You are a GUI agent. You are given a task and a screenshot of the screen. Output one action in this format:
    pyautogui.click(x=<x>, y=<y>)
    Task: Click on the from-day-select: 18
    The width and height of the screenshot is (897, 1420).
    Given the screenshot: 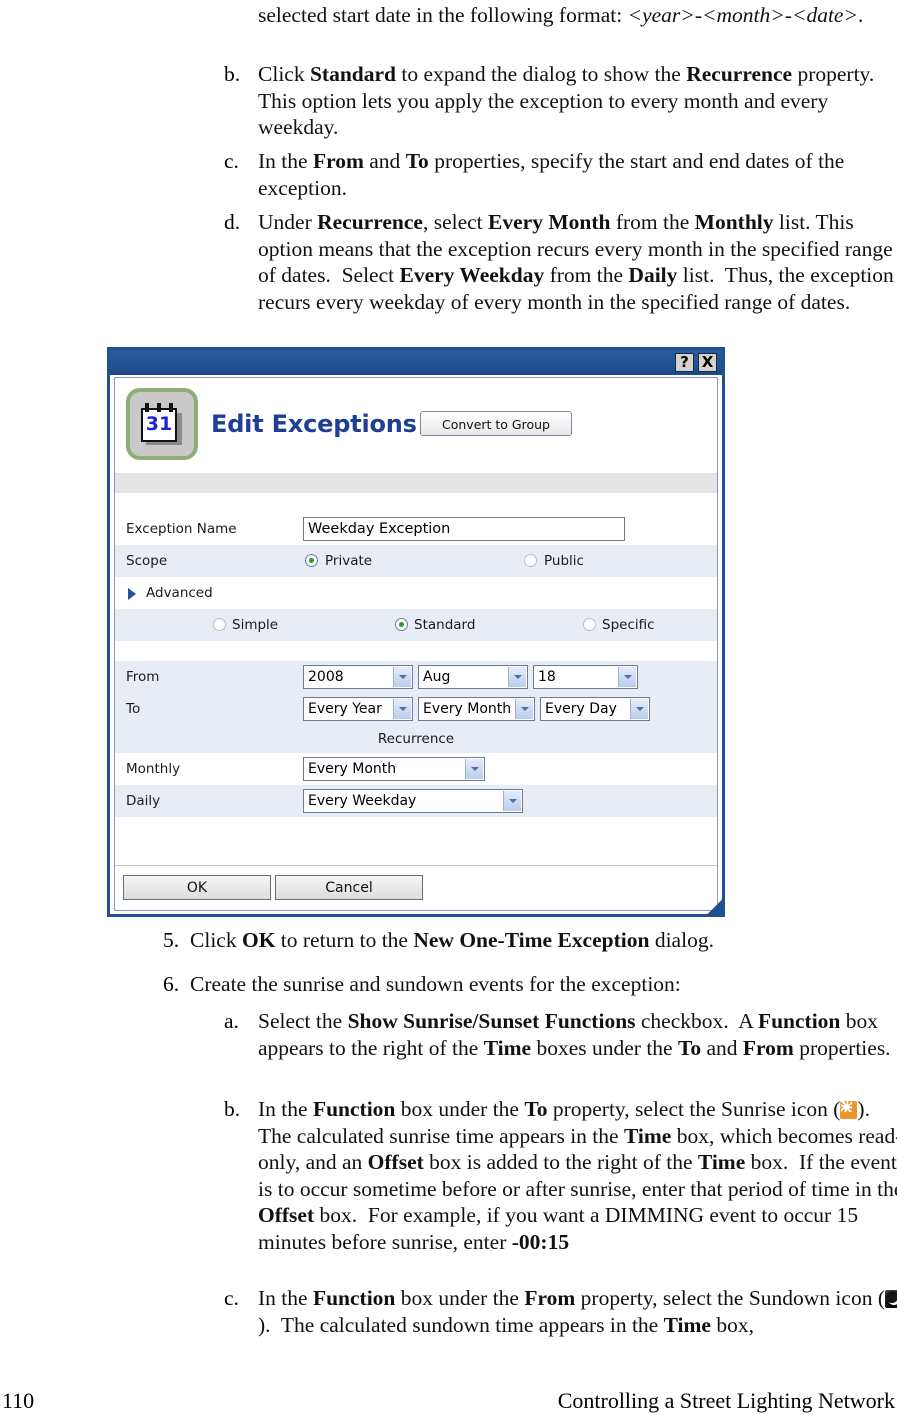 What is the action you would take?
    pyautogui.click(x=585, y=677)
    